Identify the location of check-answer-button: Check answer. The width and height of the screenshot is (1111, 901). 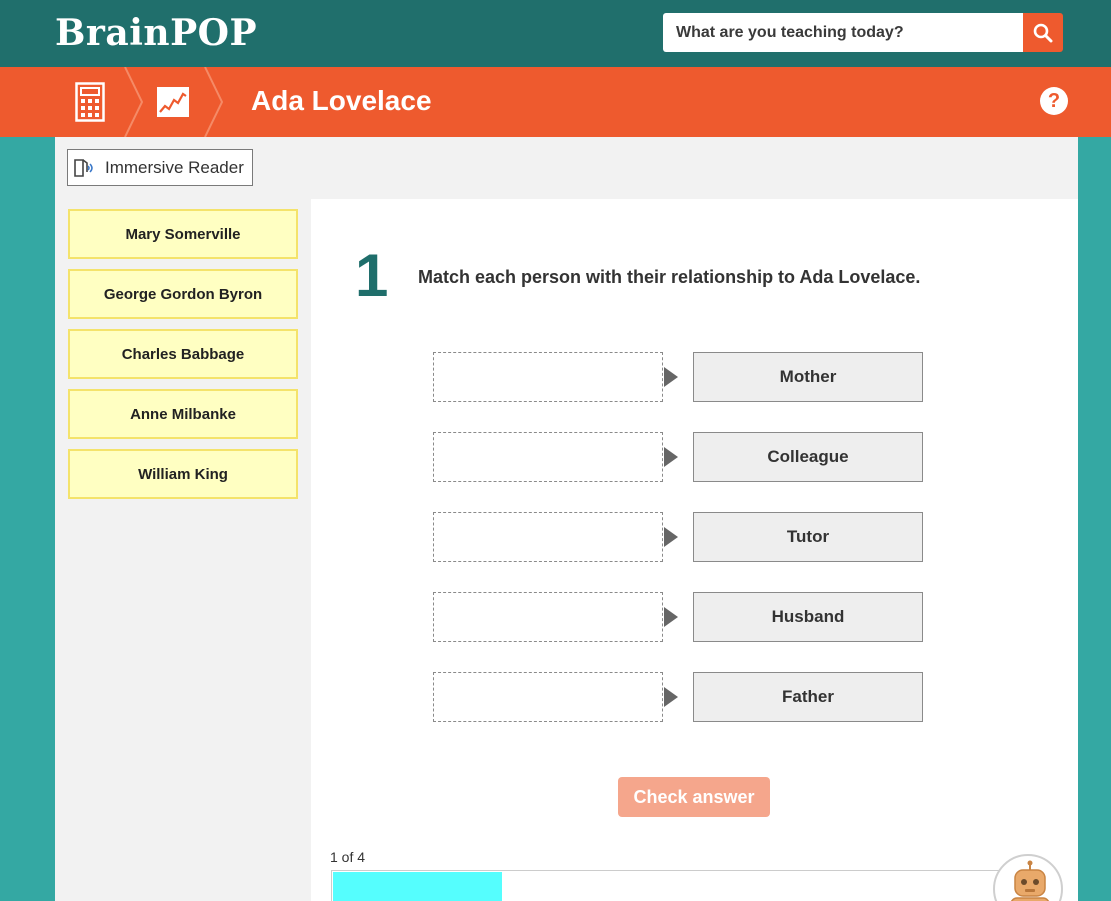
(694, 797).